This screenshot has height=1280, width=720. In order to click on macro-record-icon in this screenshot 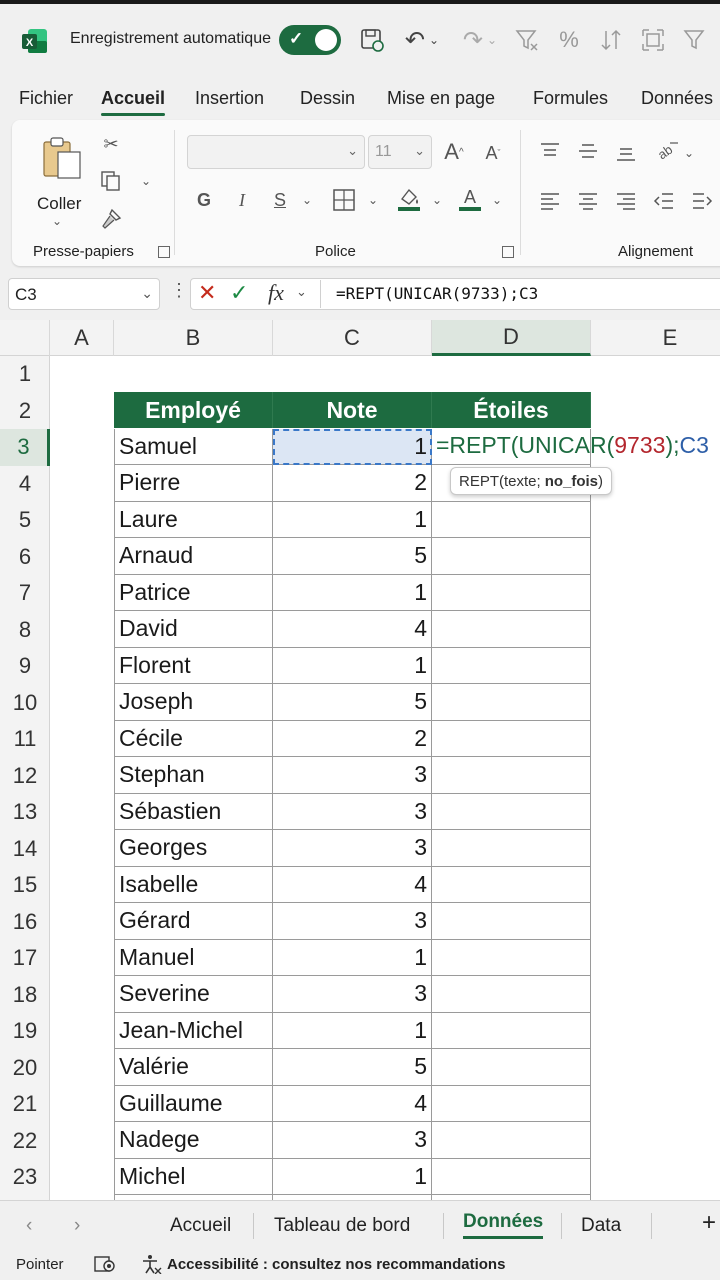, I will do `click(105, 1266)`.